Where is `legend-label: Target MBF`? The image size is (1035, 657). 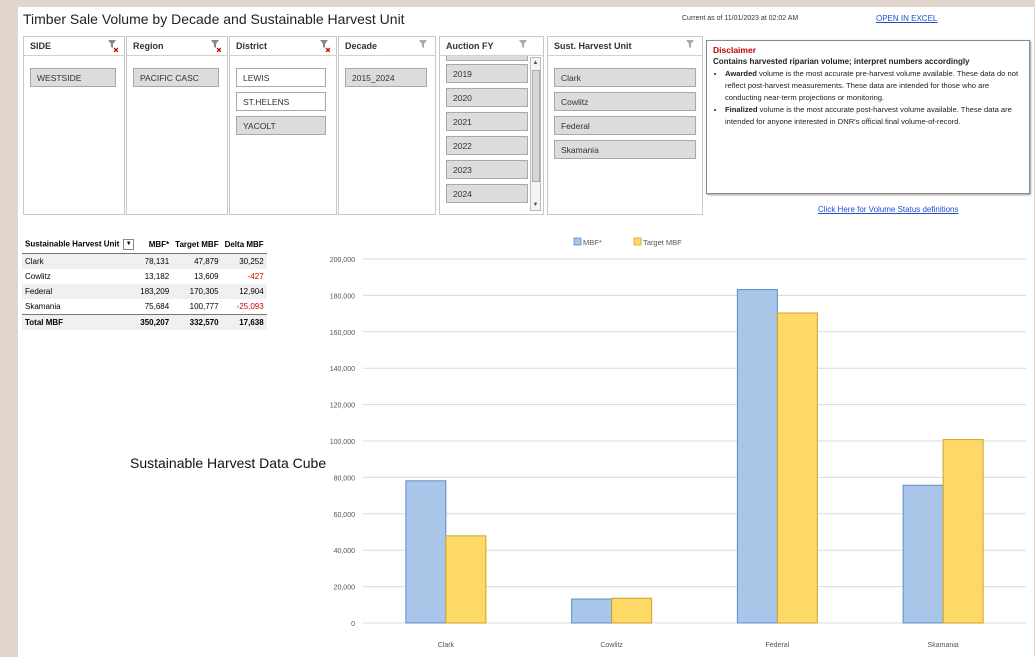
legend-label: Target MBF is located at coordinates (662, 242).